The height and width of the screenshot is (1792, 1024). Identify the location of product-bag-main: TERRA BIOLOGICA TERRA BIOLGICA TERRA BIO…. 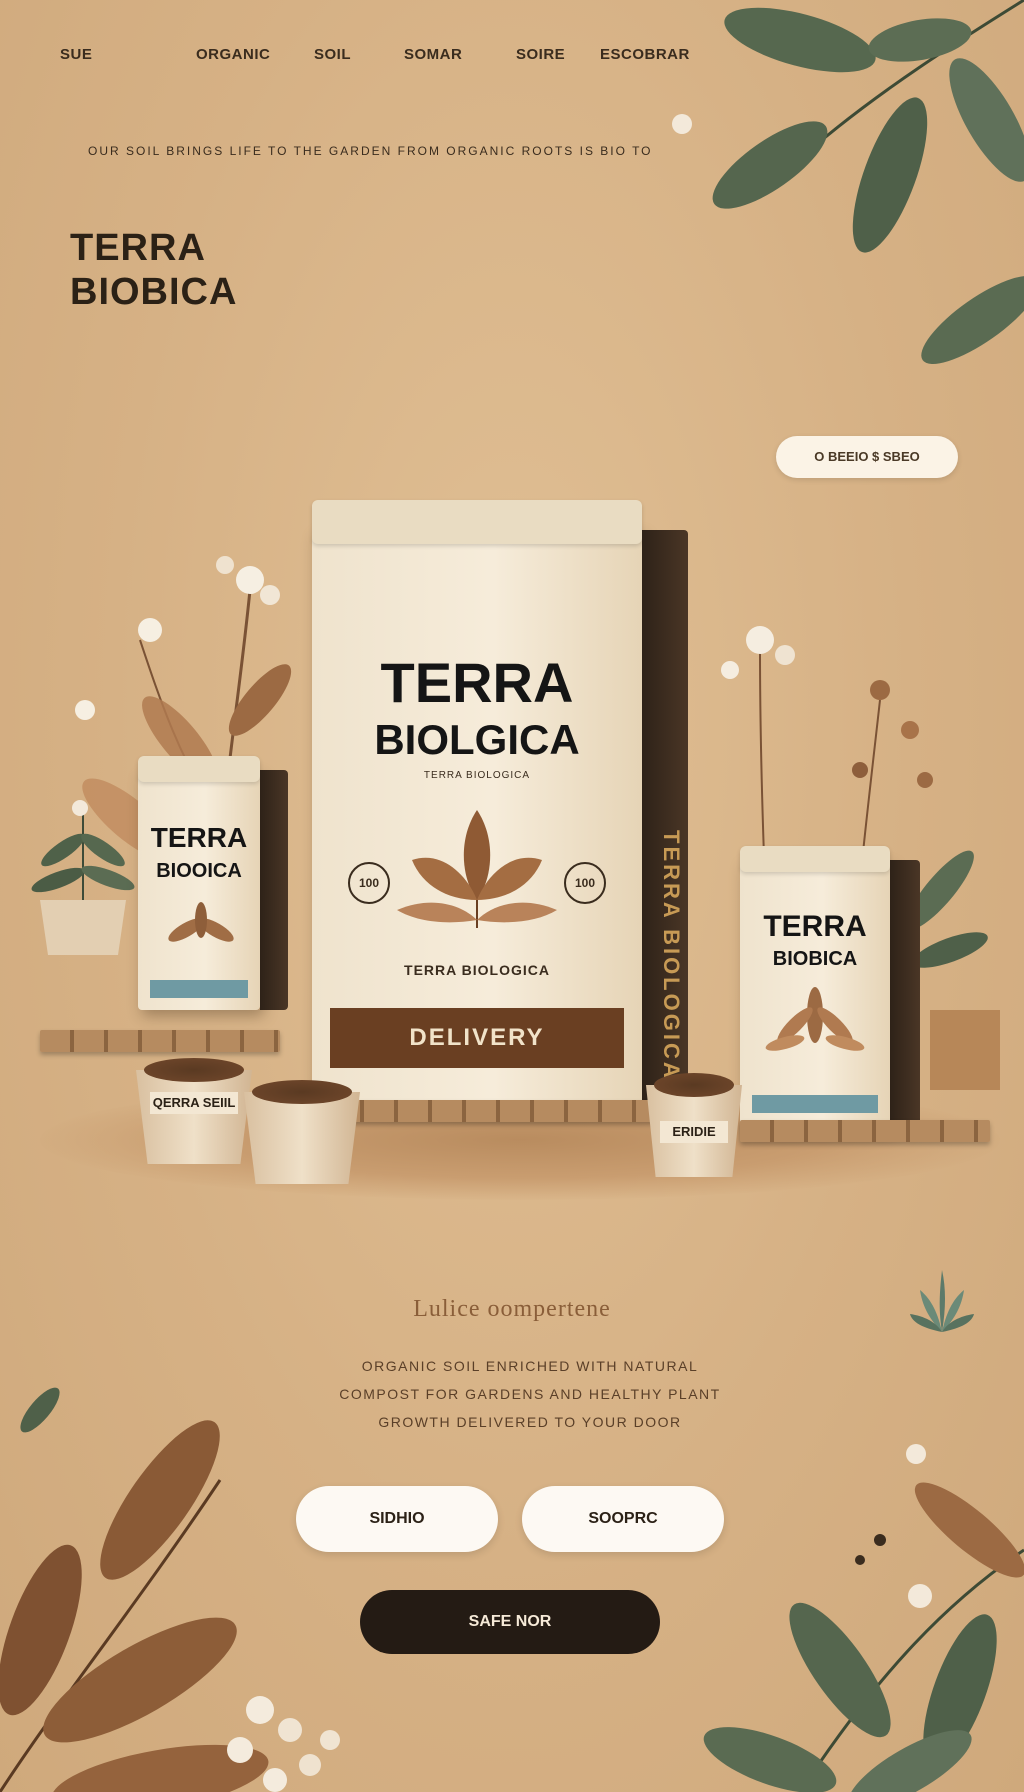
(500, 802).